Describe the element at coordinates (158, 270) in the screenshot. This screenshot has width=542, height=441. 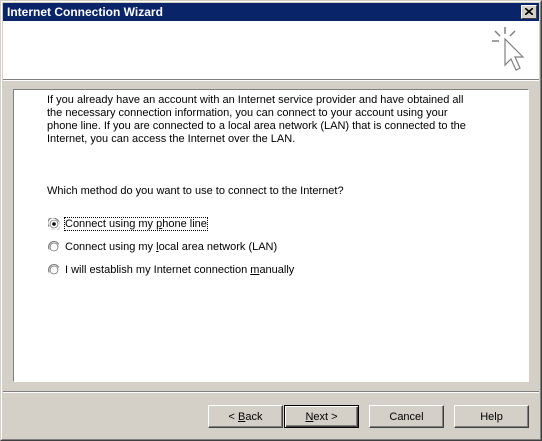
I see `label-text: I will establish my Internet connection` at that location.